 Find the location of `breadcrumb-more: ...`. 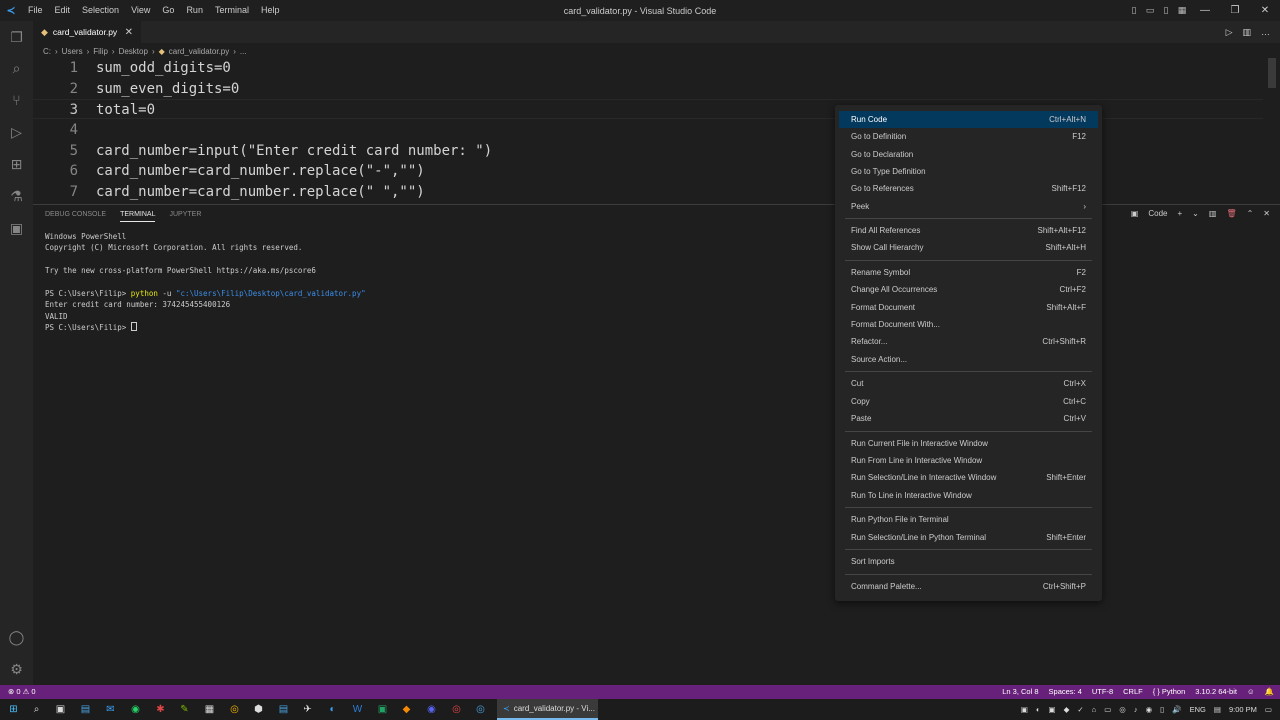

breadcrumb-more: ... is located at coordinates (243, 51).